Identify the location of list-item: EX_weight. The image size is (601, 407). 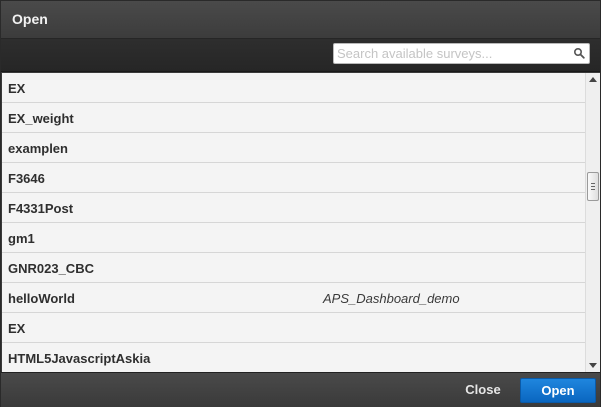
(293, 118).